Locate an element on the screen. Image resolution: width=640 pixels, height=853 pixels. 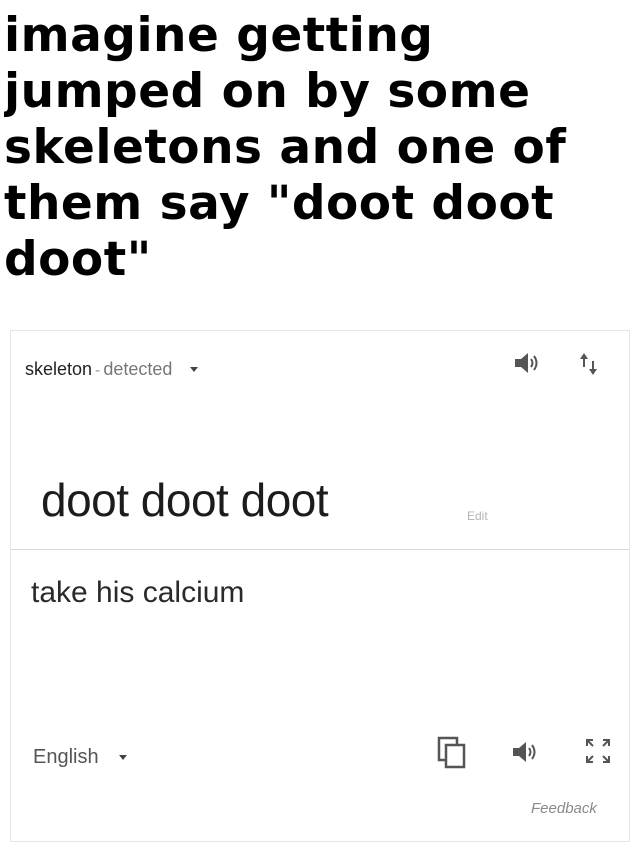
expand-icon is located at coordinates (598, 751).